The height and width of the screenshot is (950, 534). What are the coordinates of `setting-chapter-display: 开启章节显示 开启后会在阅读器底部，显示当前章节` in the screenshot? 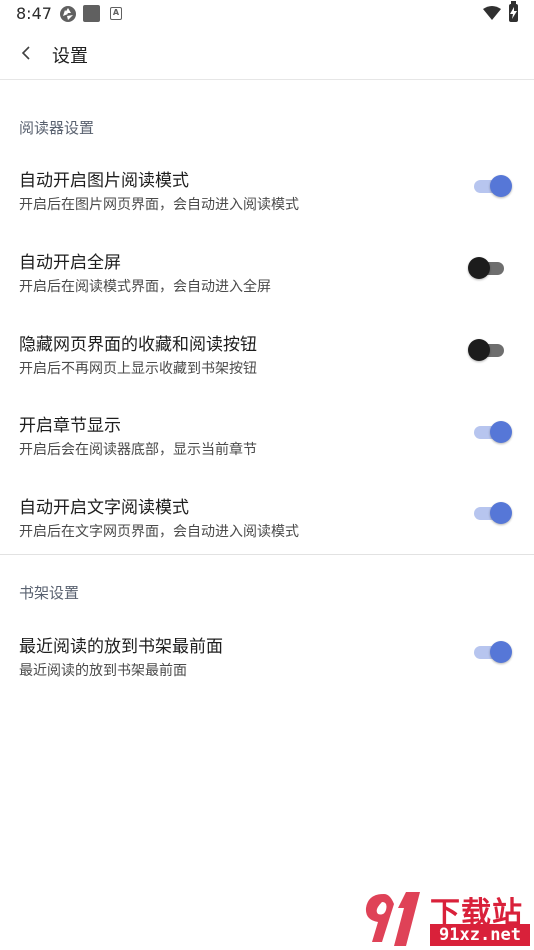 It's located at (267, 451).